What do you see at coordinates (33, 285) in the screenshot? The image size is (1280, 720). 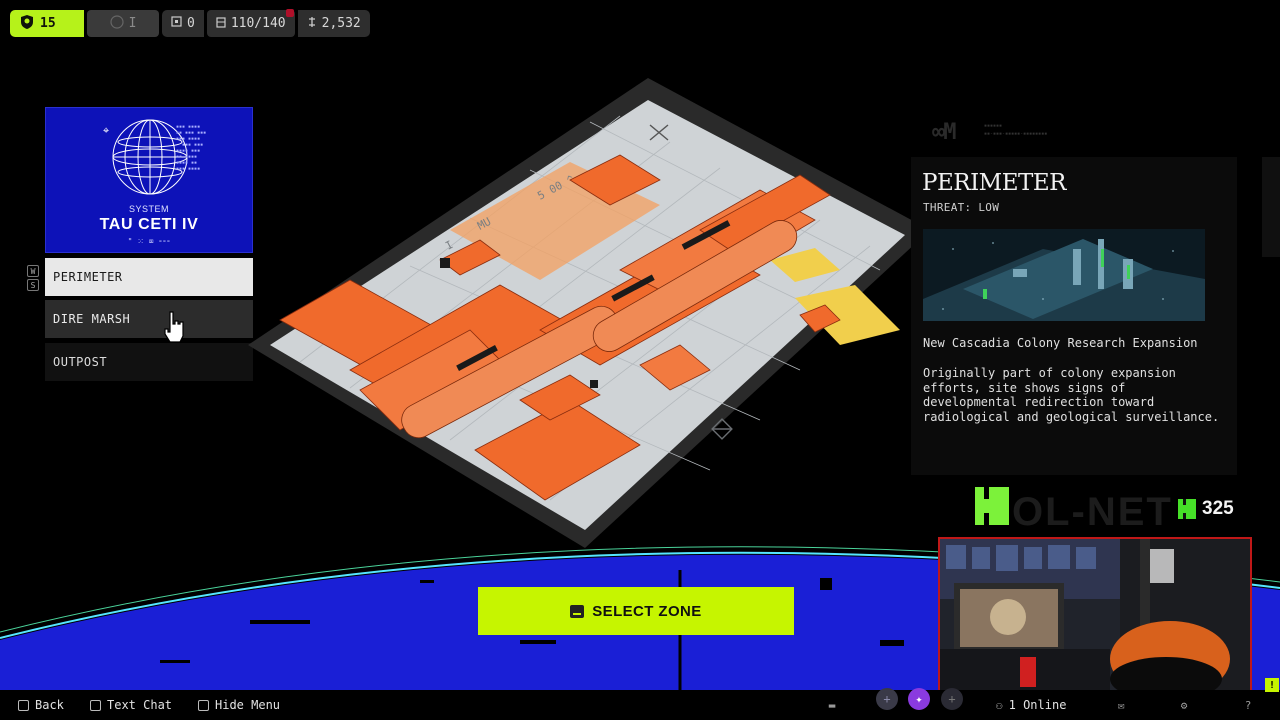 I see `key-hint-down: S` at bounding box center [33, 285].